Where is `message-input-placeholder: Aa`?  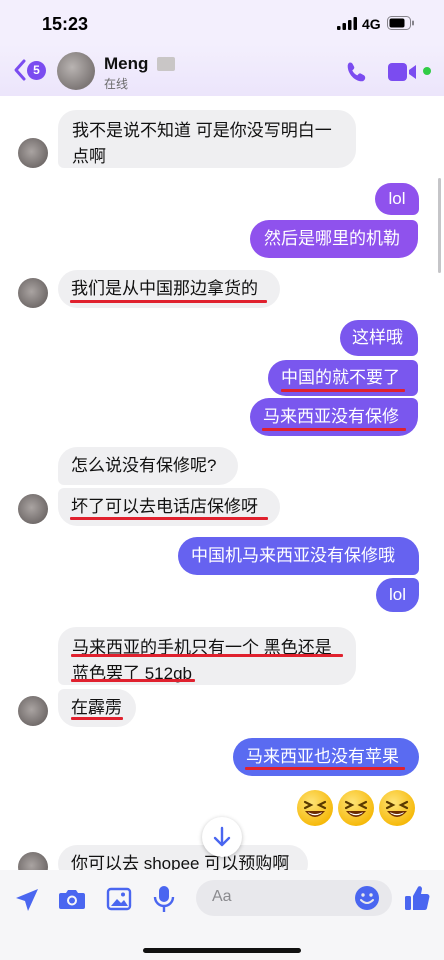
message-input-placeholder: Aa is located at coordinates (222, 896).